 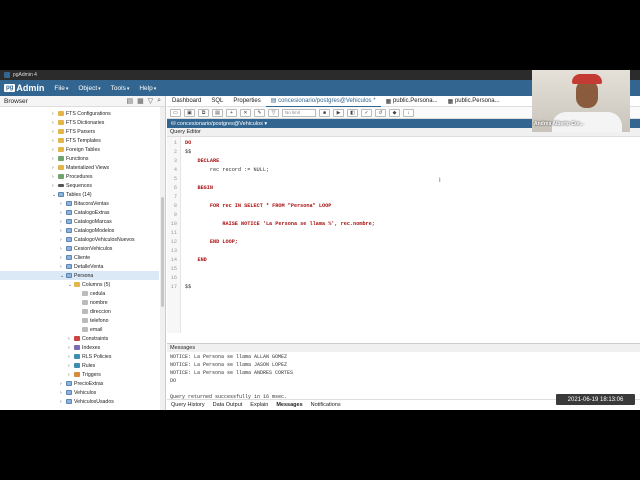 What do you see at coordinates (299, 112) in the screenshot?
I see `limit-select: No limit` at bounding box center [299, 112].